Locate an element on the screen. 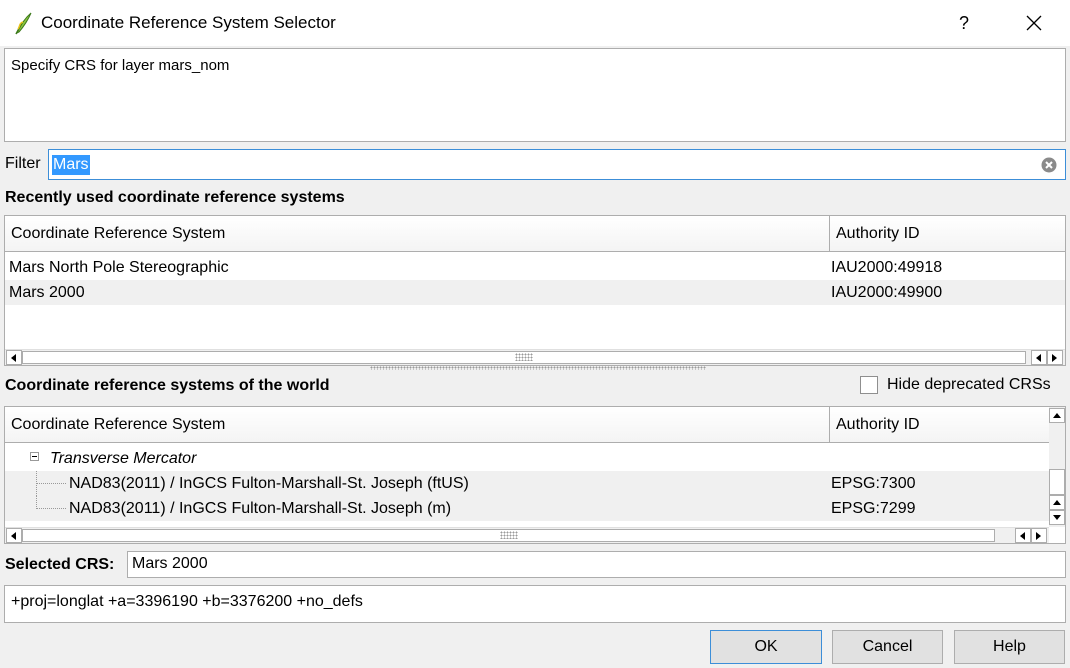 Image resolution: width=1070 pixels, height=668 pixels. scroll-down-button is located at coordinates (1057, 517).